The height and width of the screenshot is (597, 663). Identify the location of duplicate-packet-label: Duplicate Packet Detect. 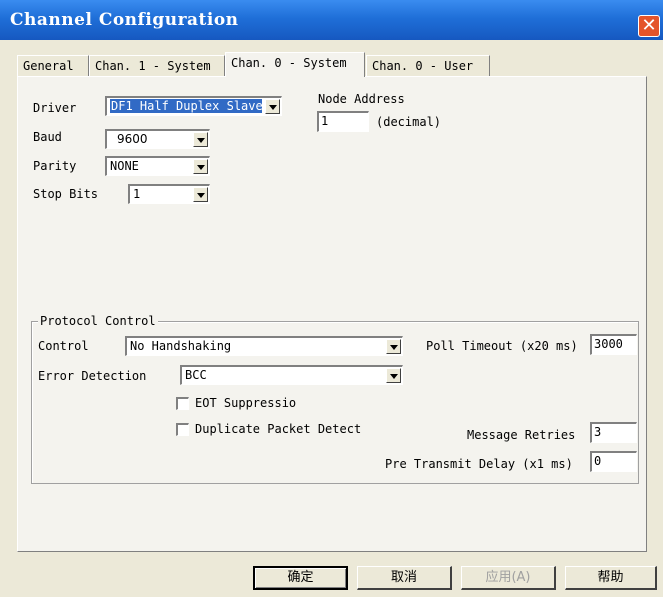
(278, 429).